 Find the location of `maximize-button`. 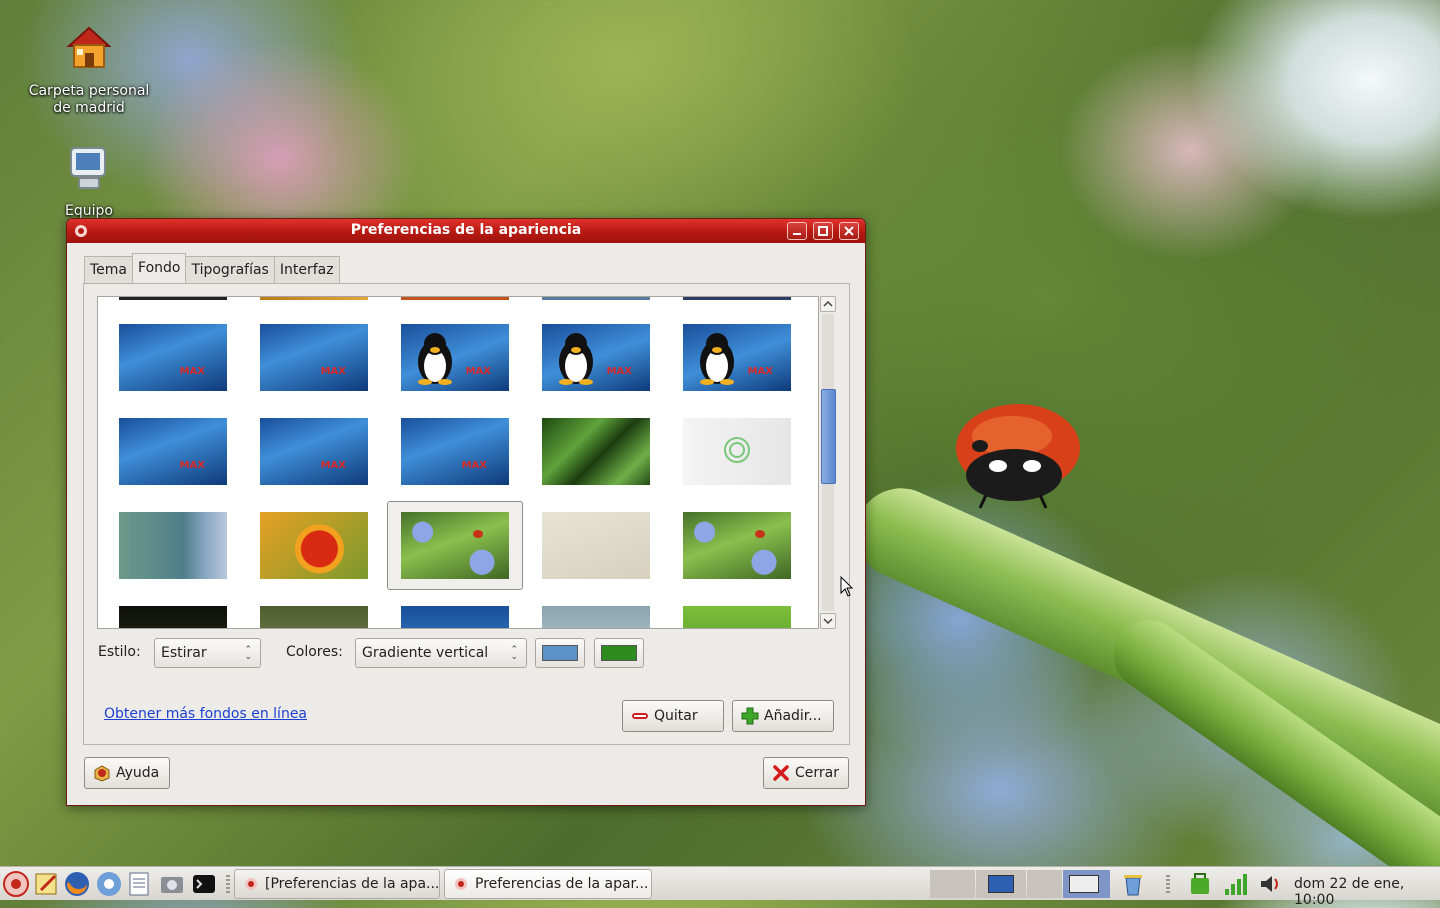

maximize-button is located at coordinates (823, 231).